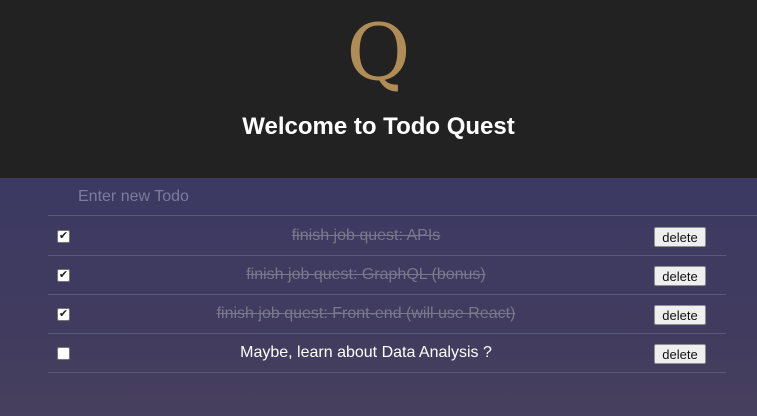 The image size is (757, 416). Describe the element at coordinates (378, 53) in the screenshot. I see `quest-logo: Q` at that location.